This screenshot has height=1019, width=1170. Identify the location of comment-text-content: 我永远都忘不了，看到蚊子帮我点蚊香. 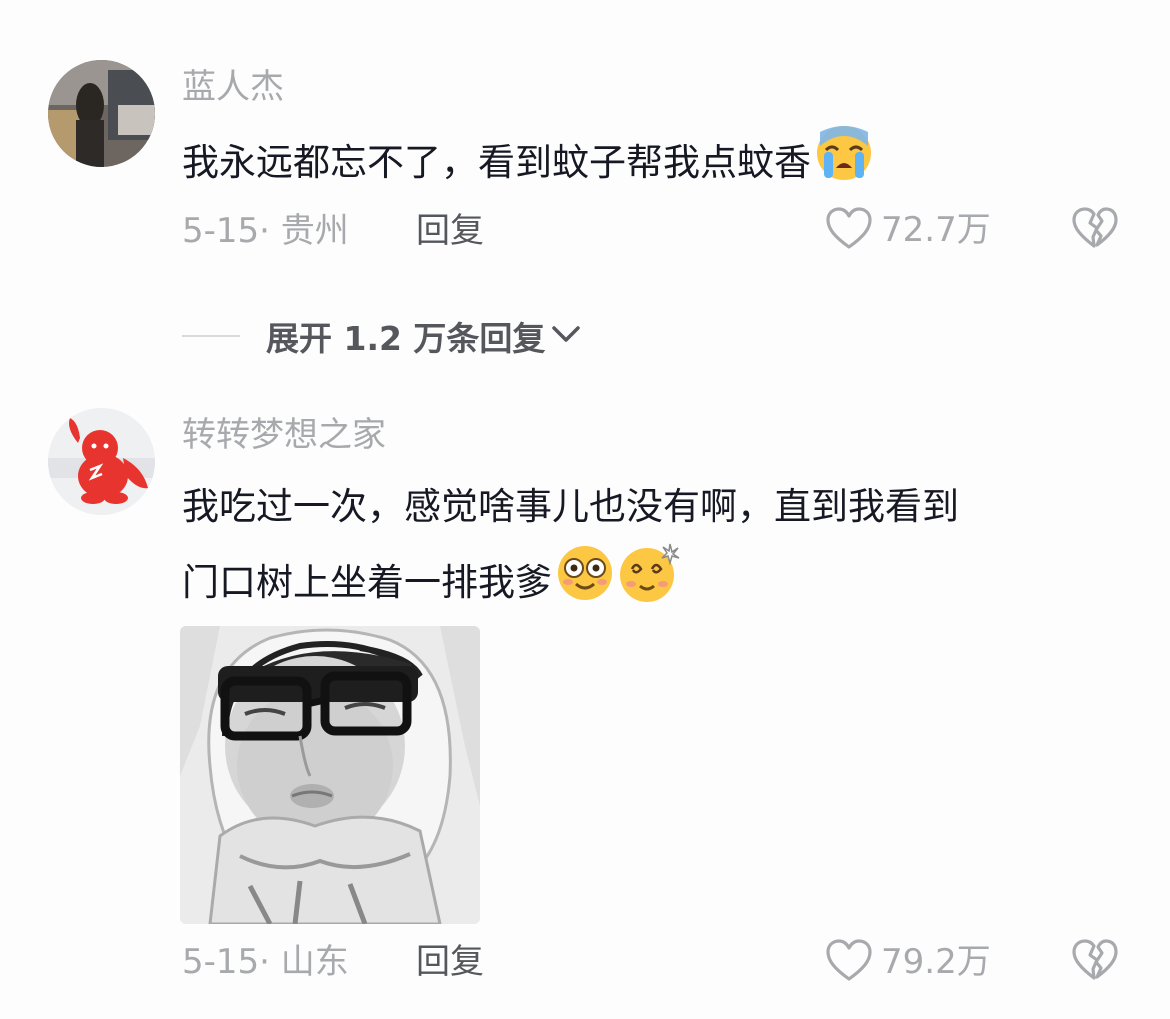
(496, 162).